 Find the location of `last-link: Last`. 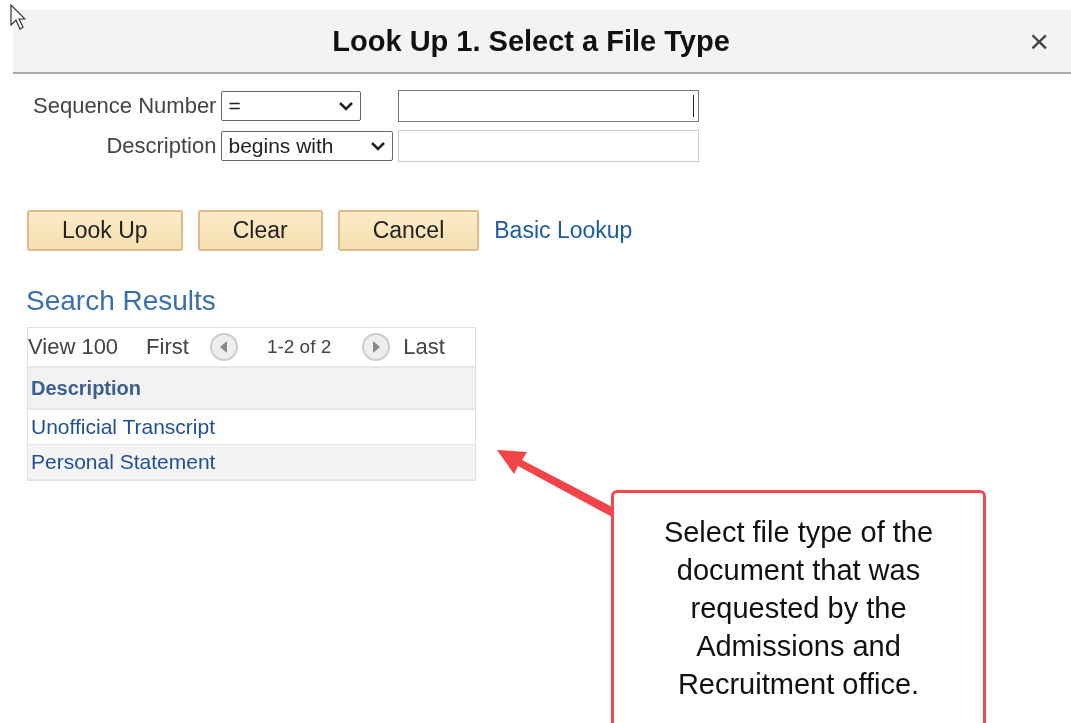

last-link: Last is located at coordinates (424, 347).